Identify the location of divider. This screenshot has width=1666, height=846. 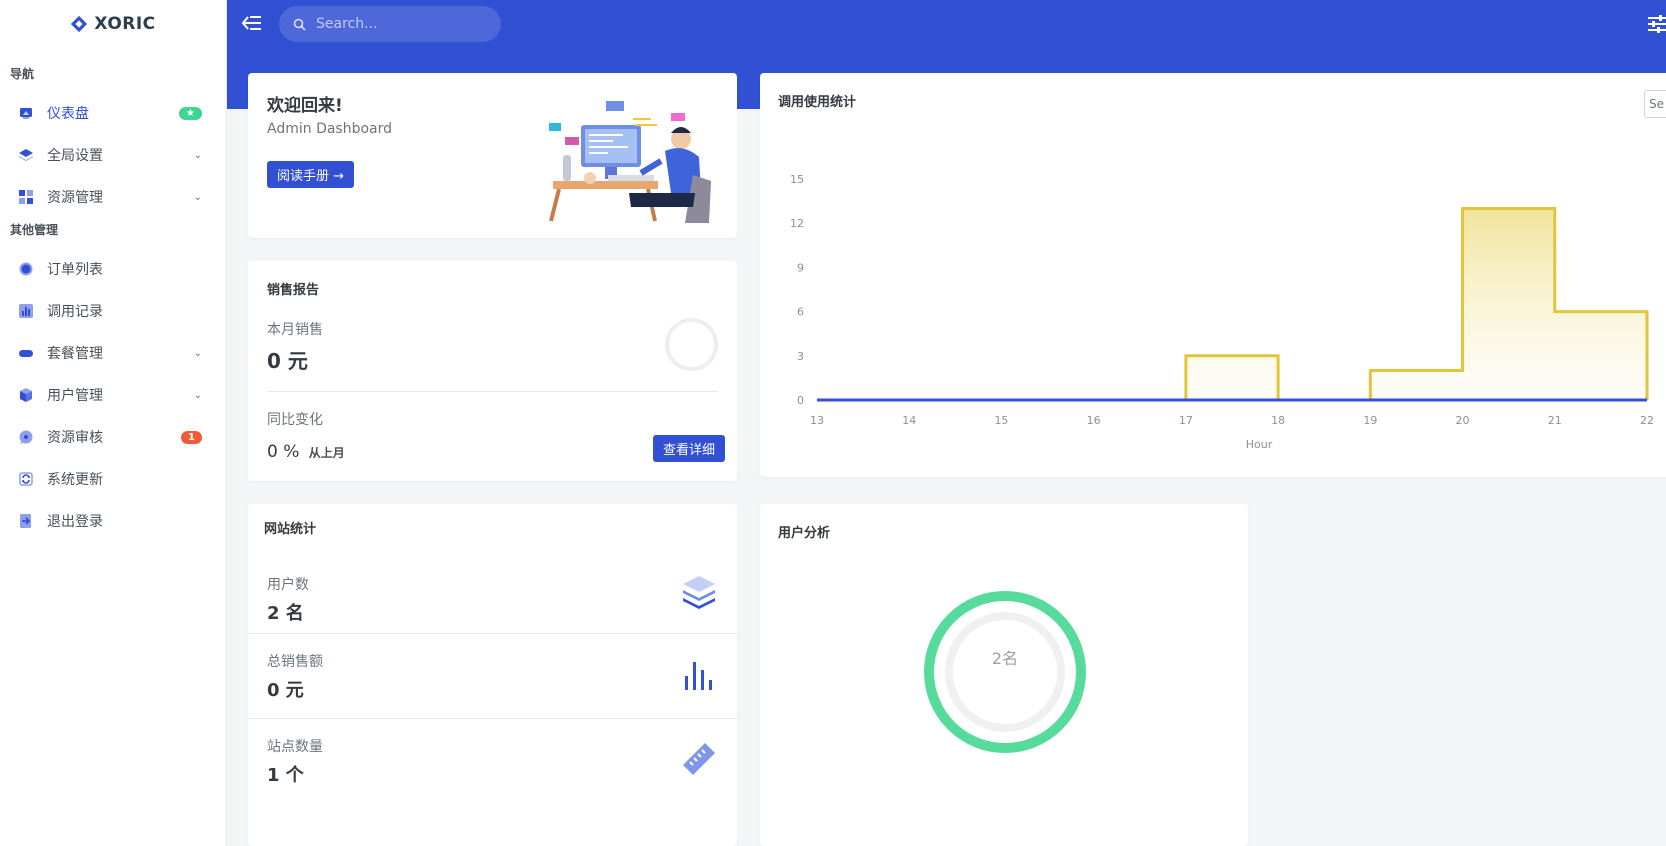
(492, 391).